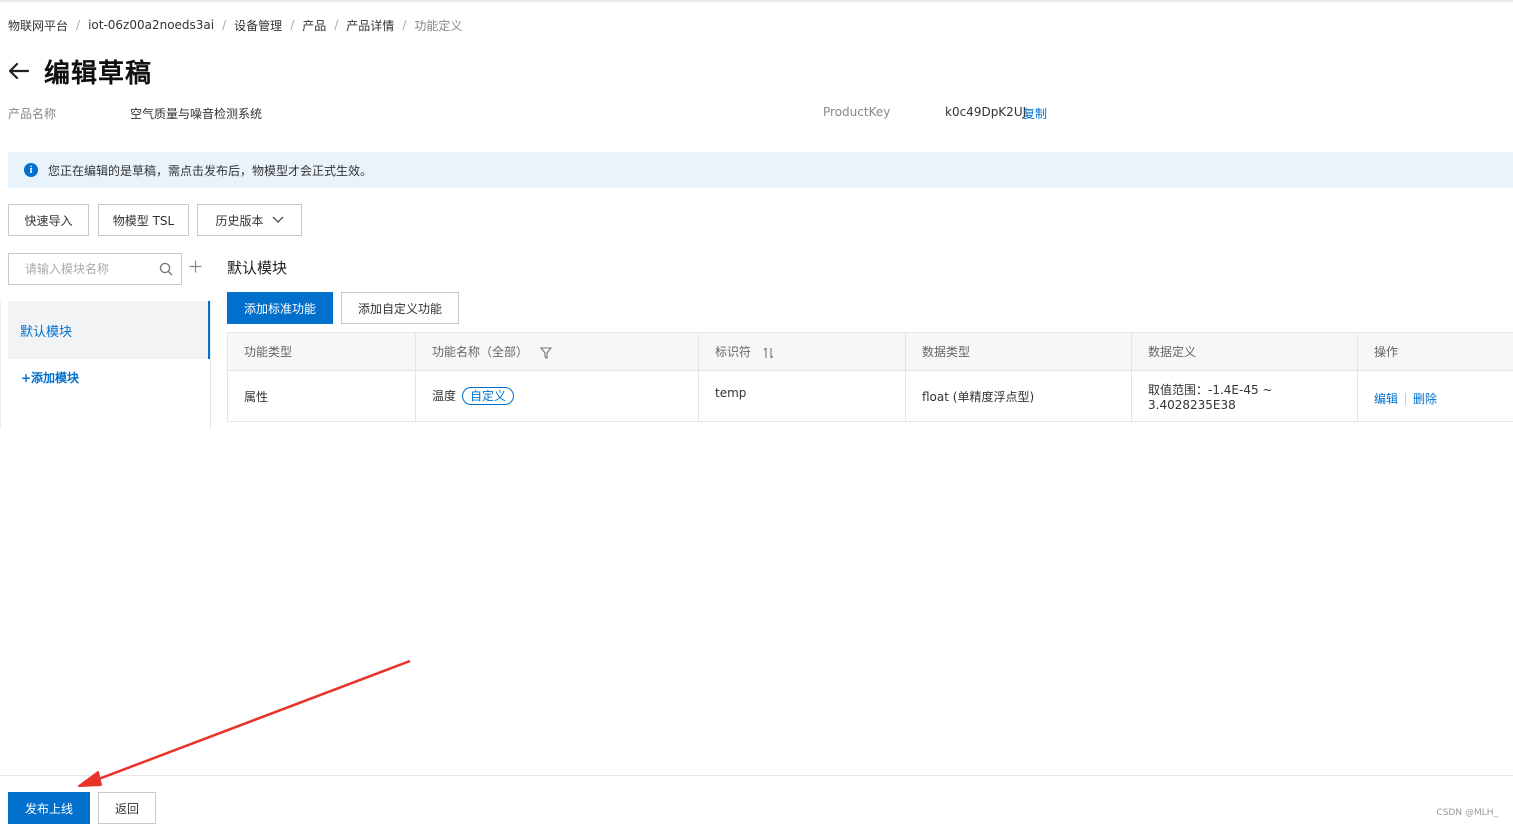  I want to click on history-version-dropdown: 历史版本, so click(249, 220).